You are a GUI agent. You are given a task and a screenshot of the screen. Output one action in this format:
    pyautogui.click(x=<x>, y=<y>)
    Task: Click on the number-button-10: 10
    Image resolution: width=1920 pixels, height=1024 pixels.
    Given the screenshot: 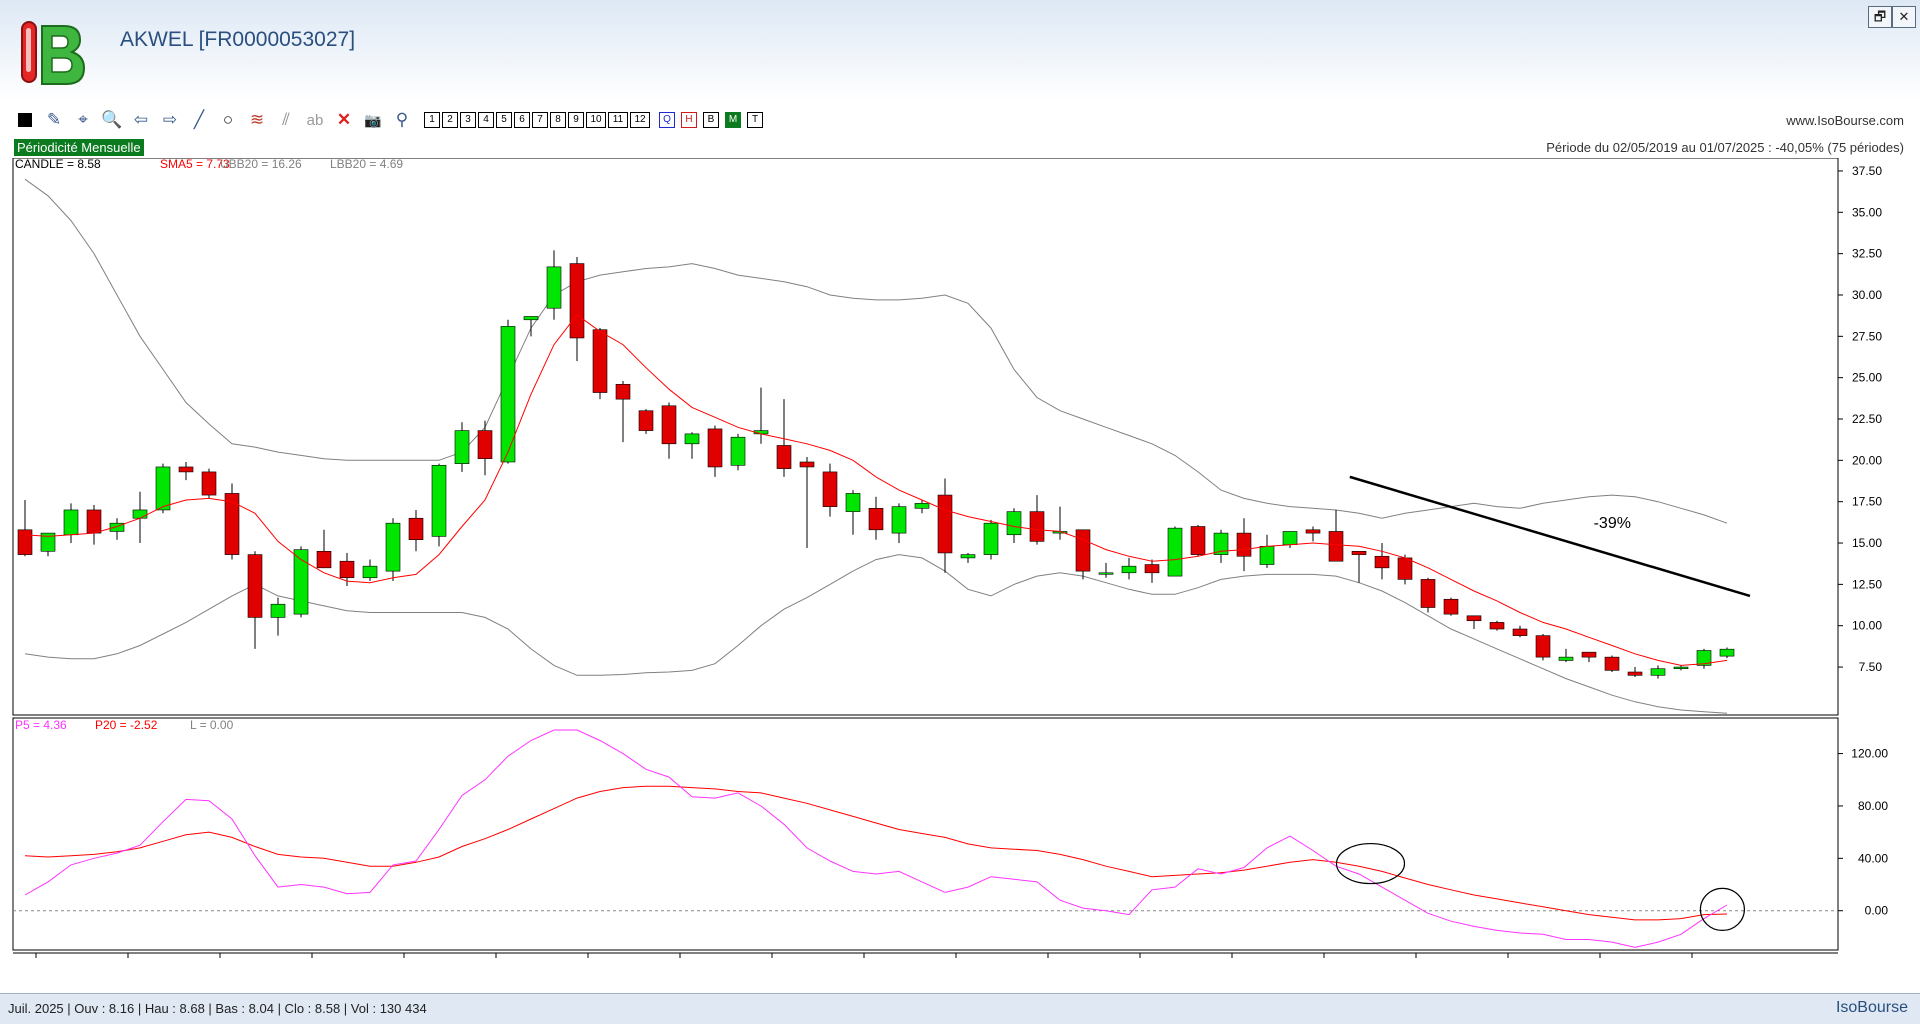 What is the action you would take?
    pyautogui.click(x=596, y=120)
    